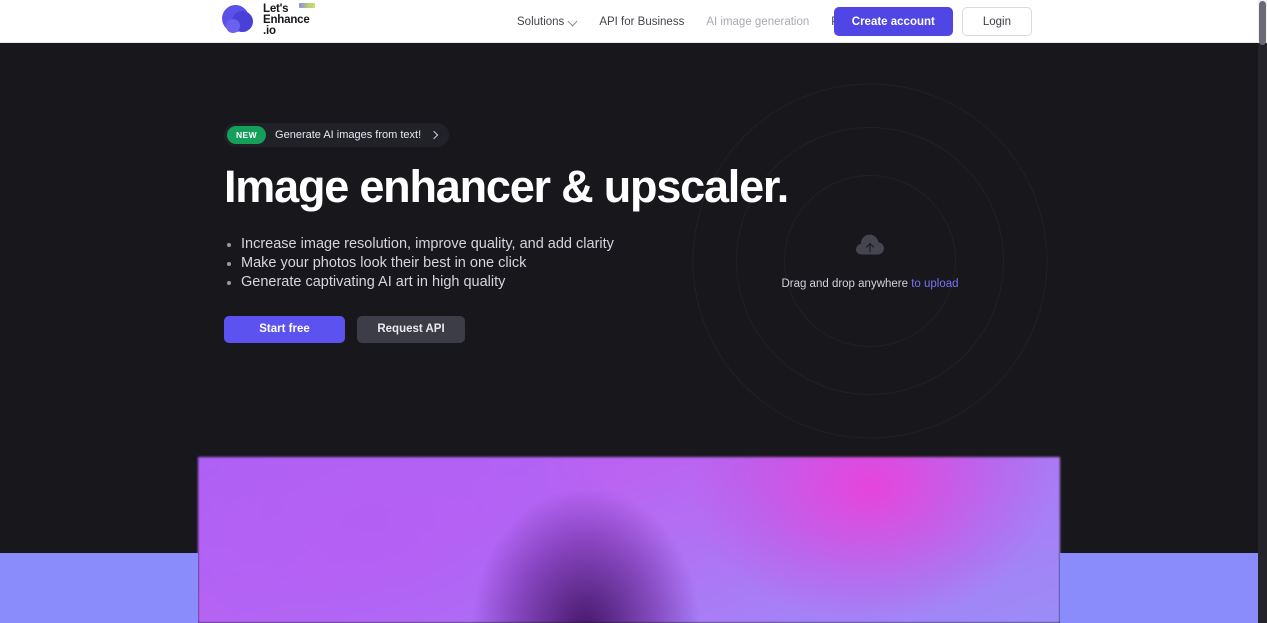  What do you see at coordinates (541, 21) in the screenshot?
I see `nav-item-label: Solutions` at bounding box center [541, 21].